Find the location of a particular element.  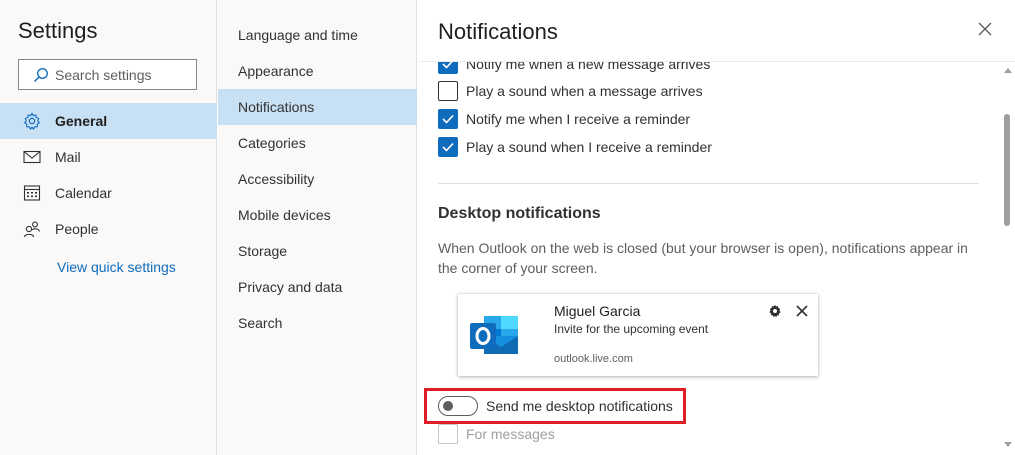

category-categories: Categories is located at coordinates (317, 143).